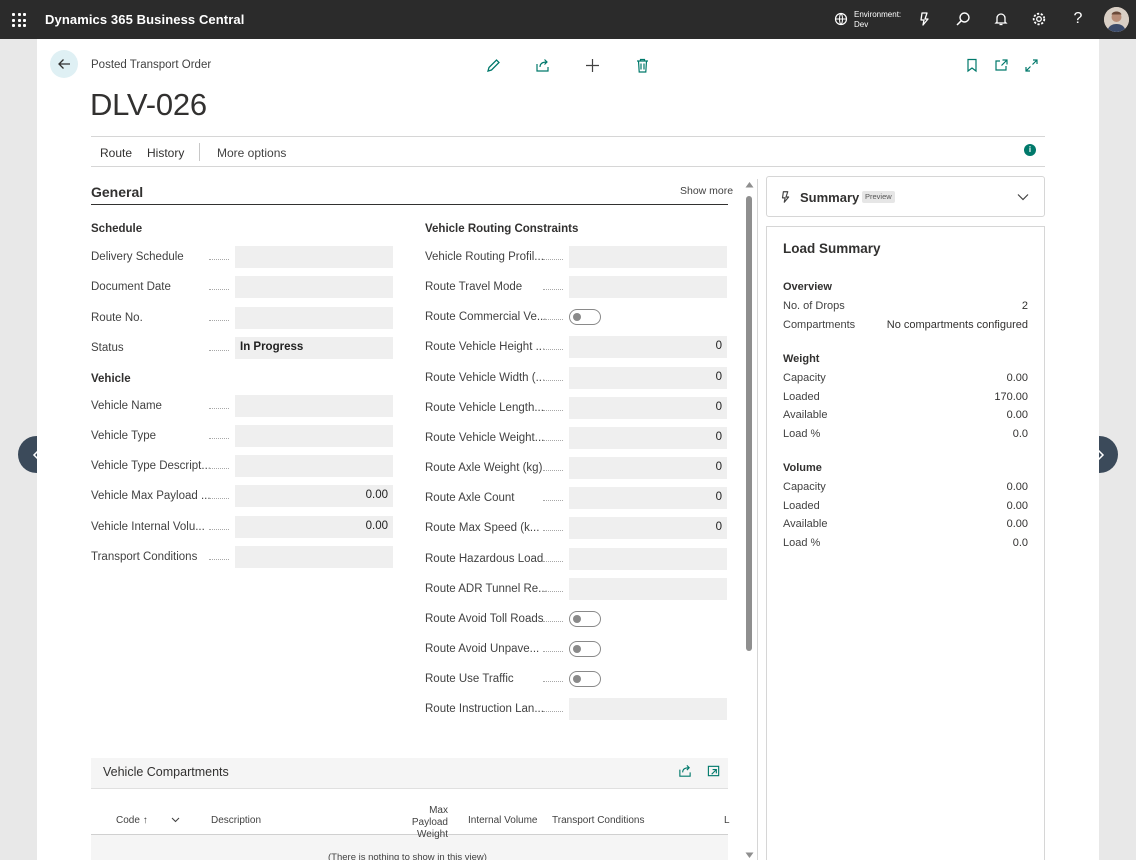 The height and width of the screenshot is (860, 1136). I want to click on summary-factbox: Summary Preview, so click(905, 196).